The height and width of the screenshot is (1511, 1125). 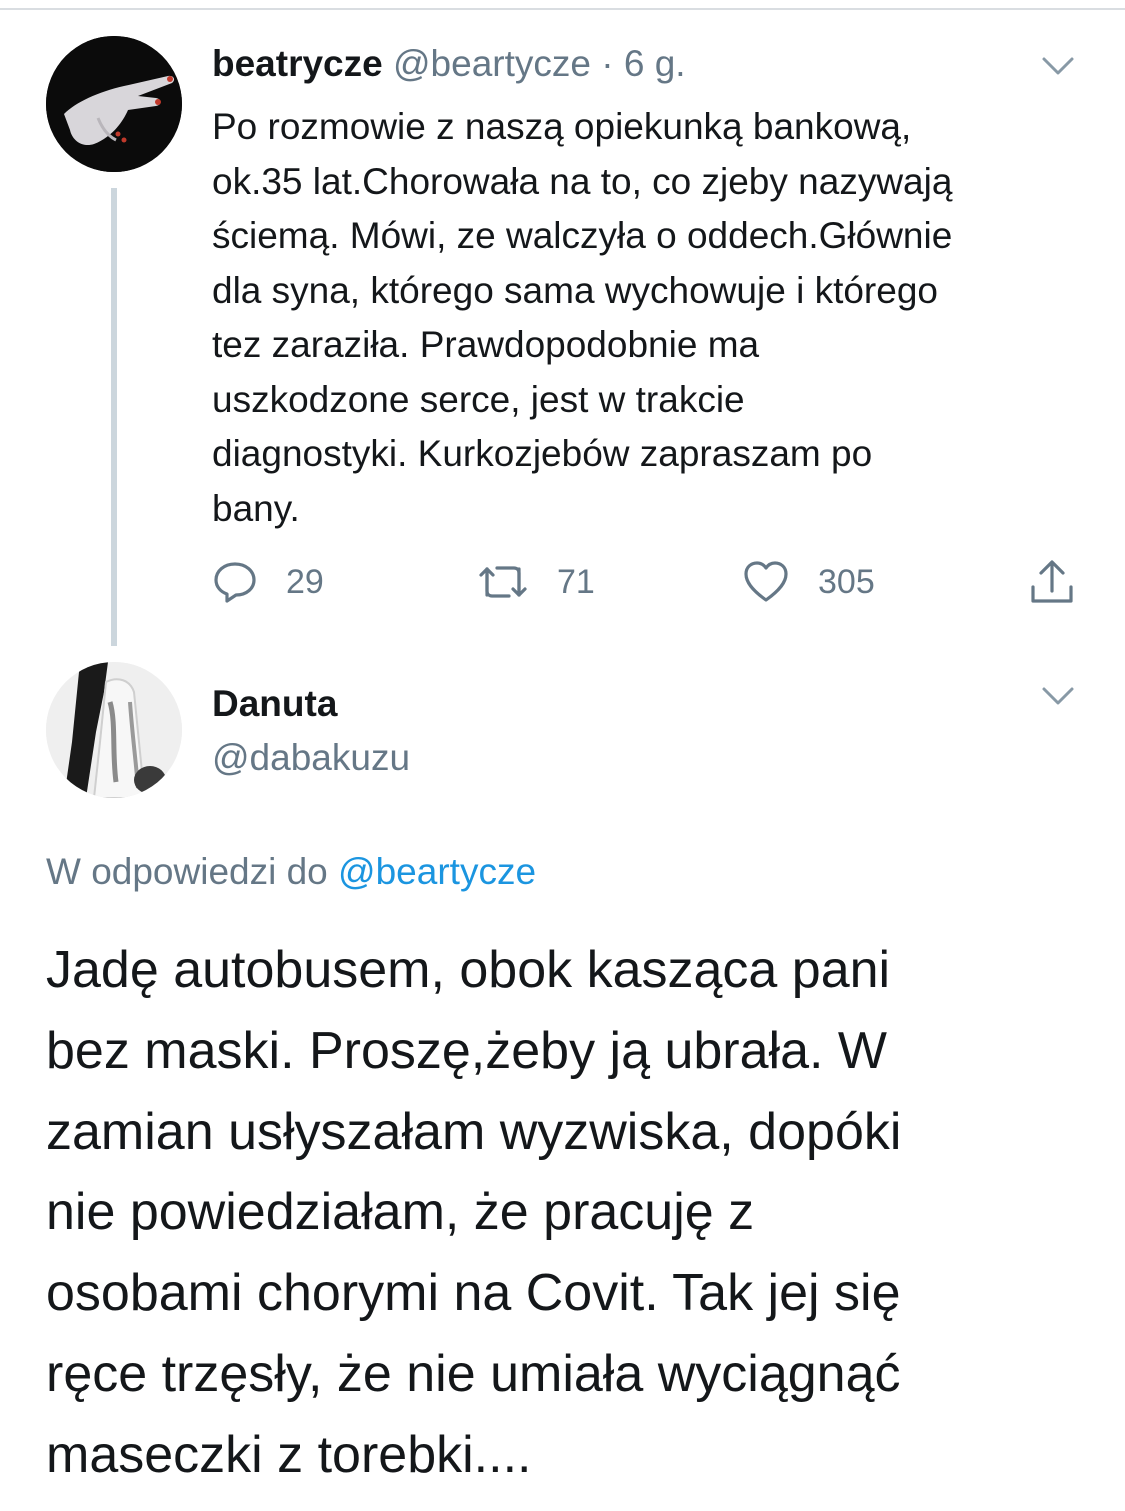 I want to click on reply-context: W odpowiedzi do @beartycze, so click(x=291, y=872).